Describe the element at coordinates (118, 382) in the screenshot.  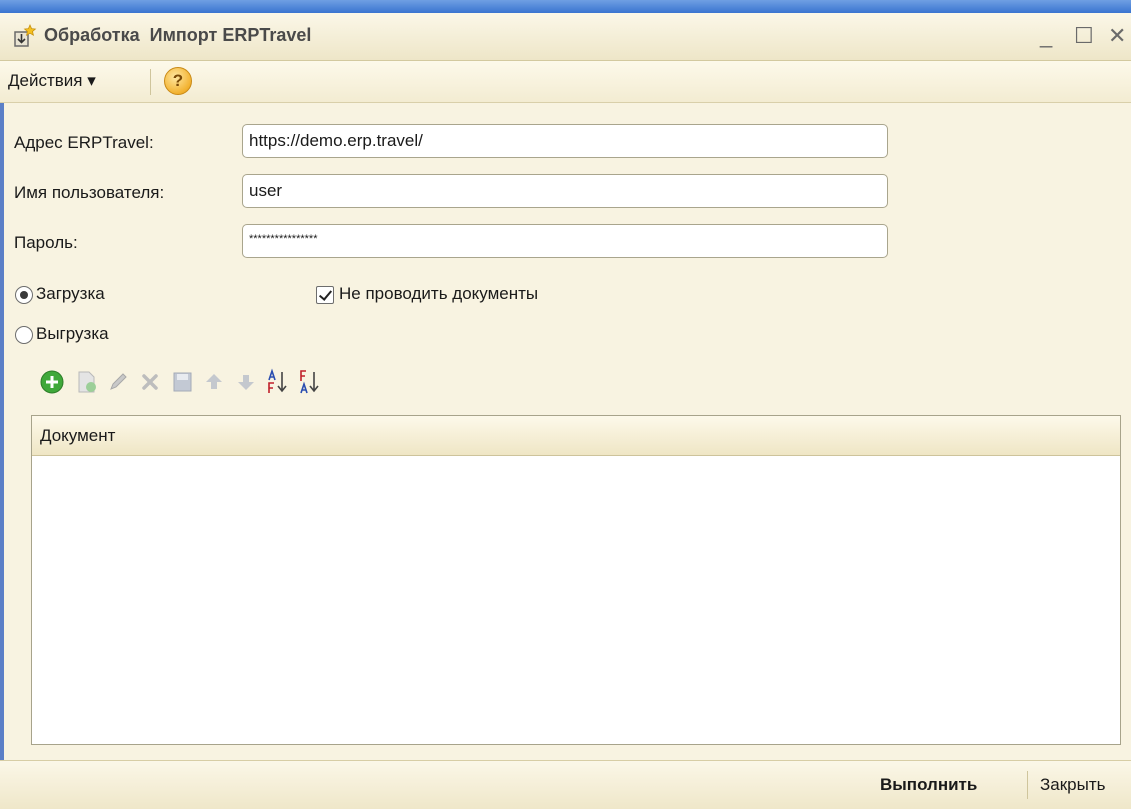
I see `edit-icon` at that location.